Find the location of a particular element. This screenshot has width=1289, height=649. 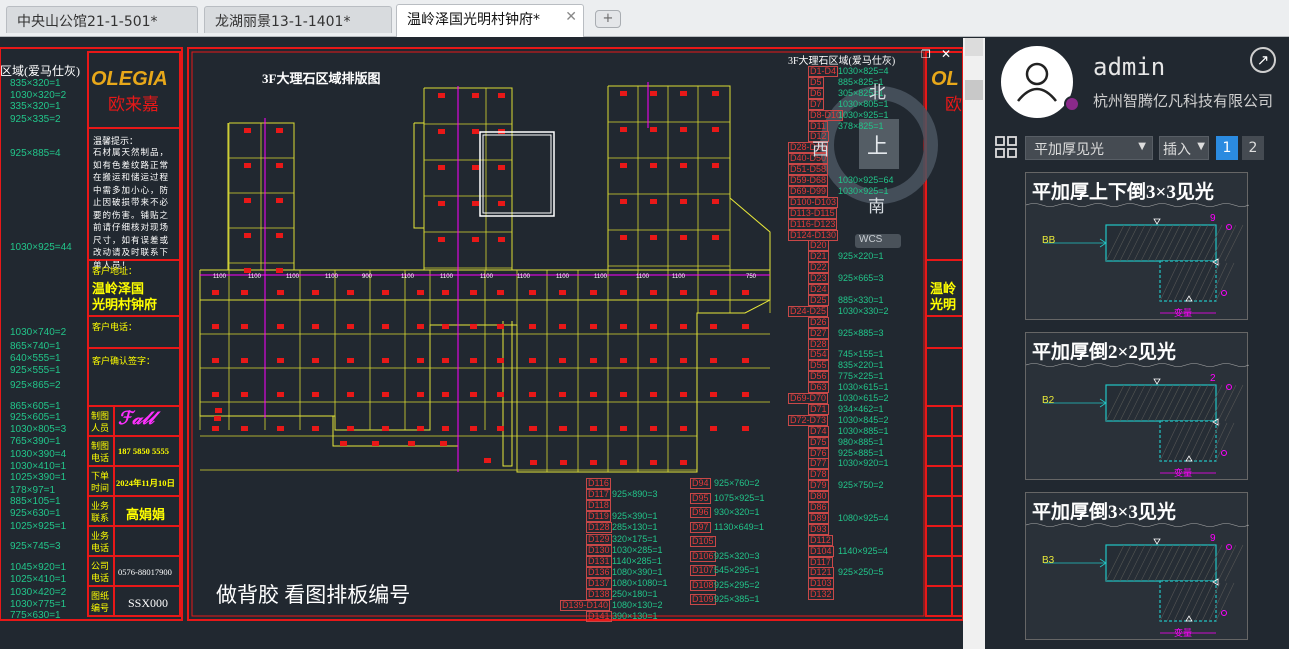

right-list-code: D1-D4 is located at coordinates (823, 71).